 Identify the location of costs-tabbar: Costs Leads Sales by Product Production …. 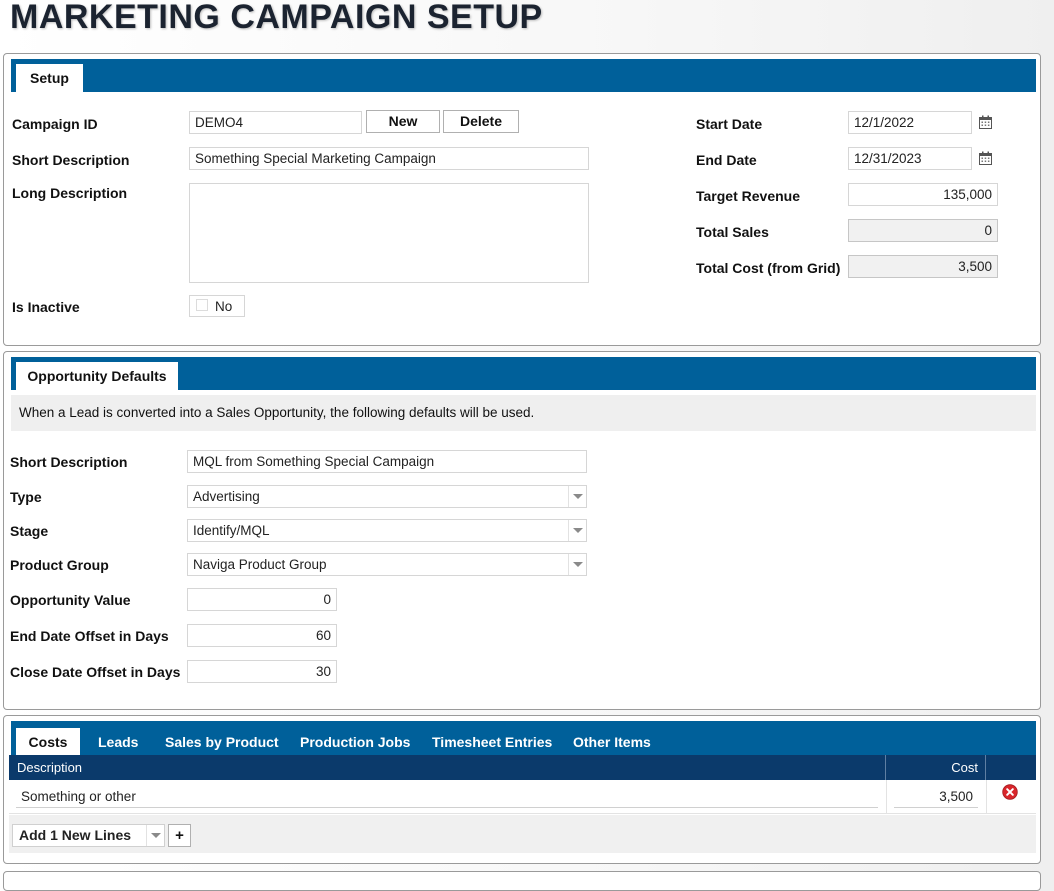
(523, 738).